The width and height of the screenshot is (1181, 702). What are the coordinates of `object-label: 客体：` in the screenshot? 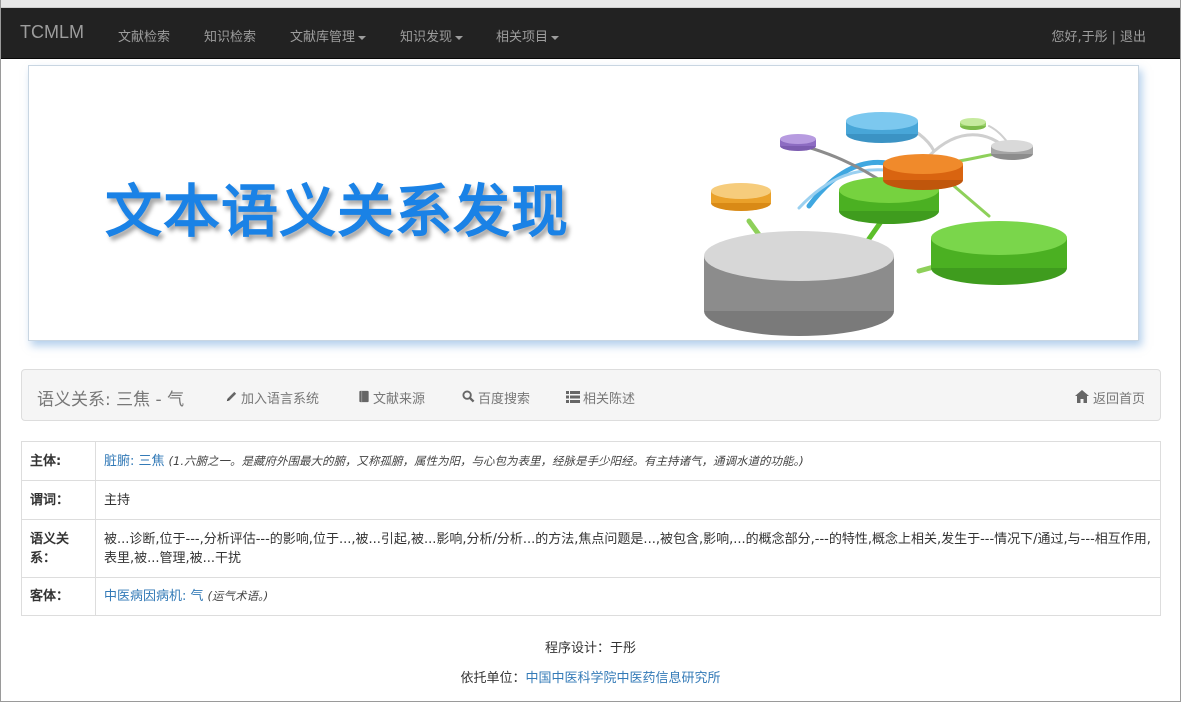 It's located at (58, 596).